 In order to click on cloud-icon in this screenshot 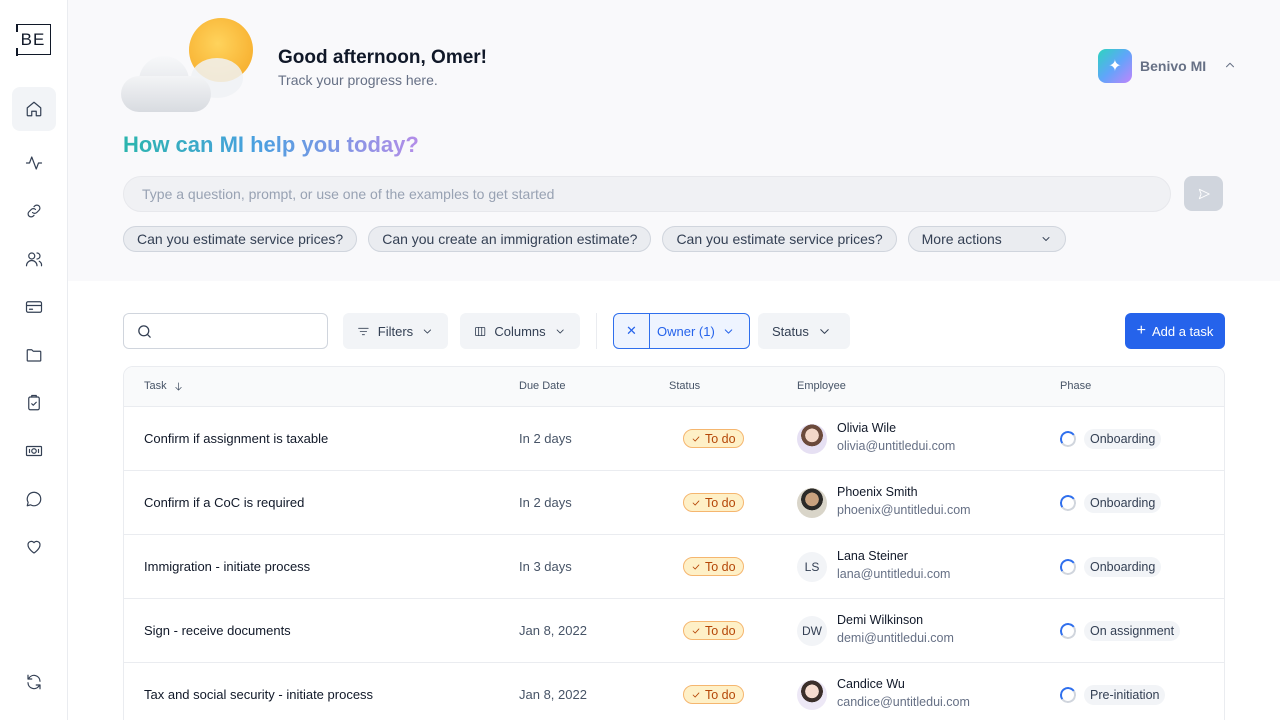, I will do `click(182, 82)`.